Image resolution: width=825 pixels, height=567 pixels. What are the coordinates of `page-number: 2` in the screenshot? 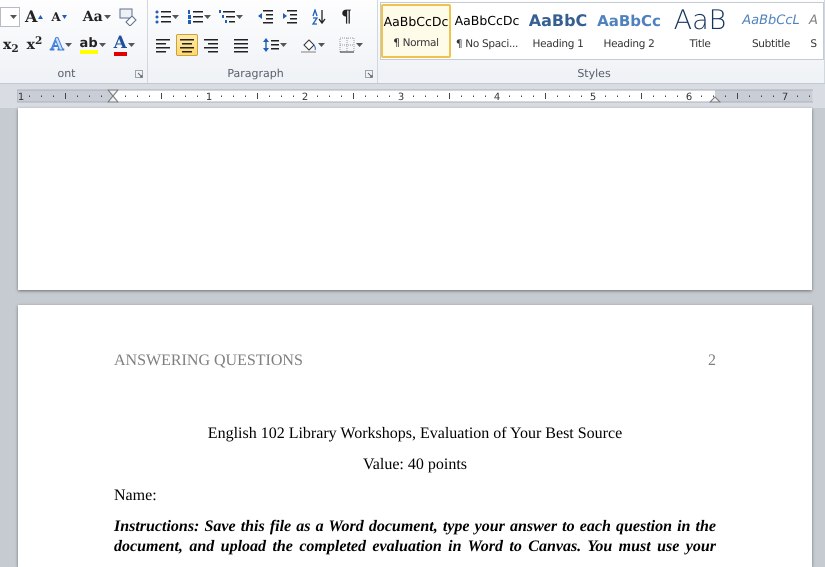 It's located at (712, 361).